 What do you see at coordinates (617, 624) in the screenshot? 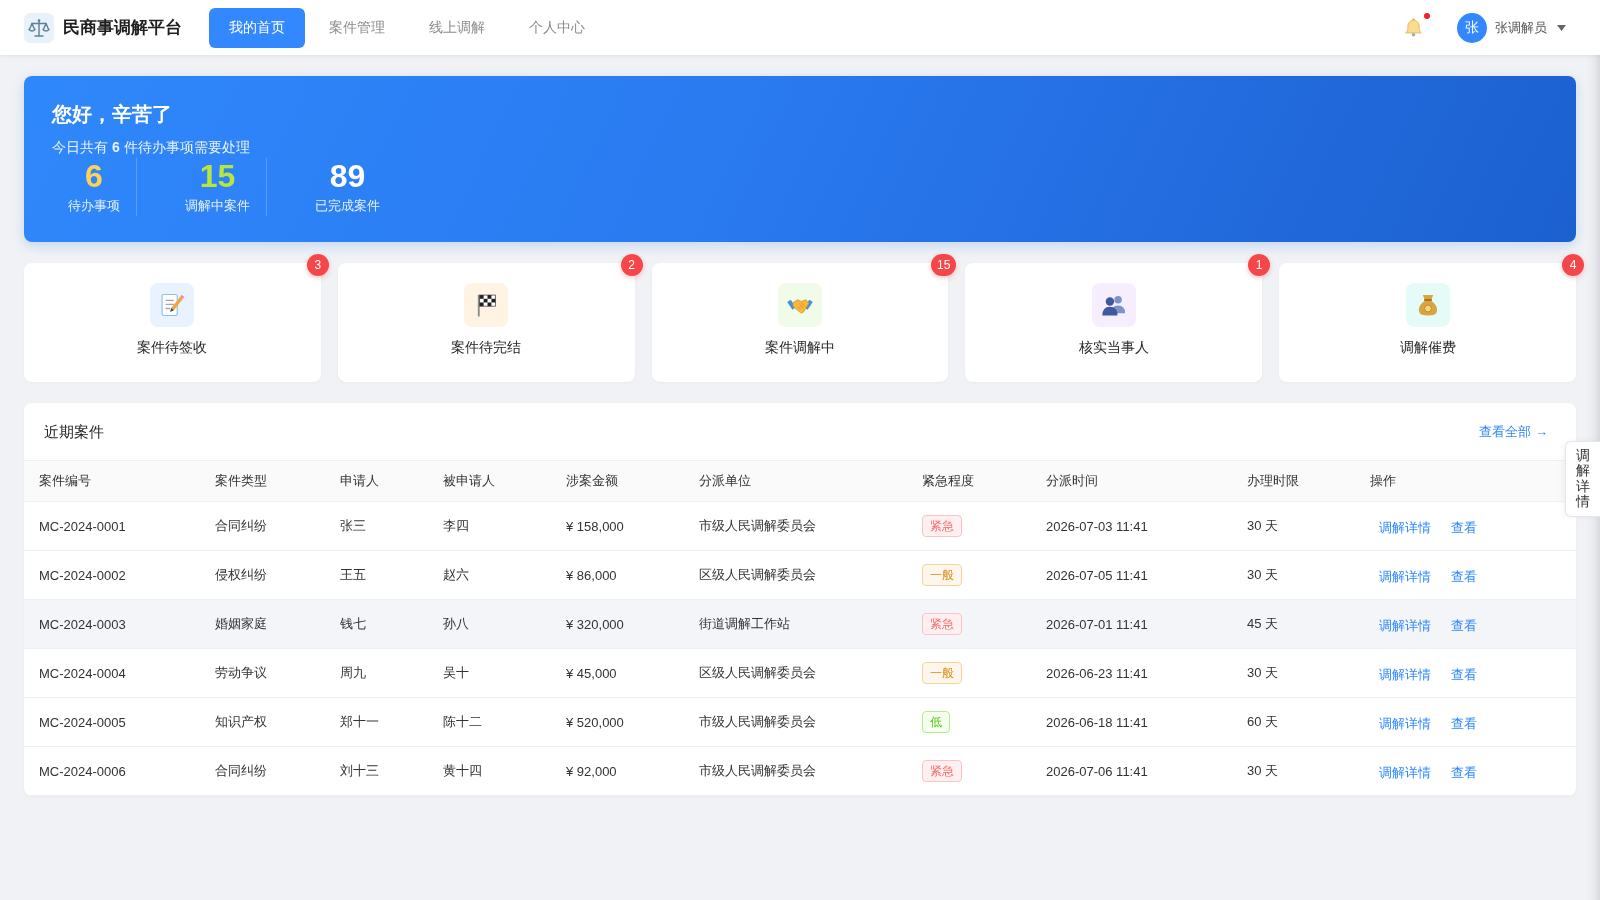
I see `table-cell: ¥ 320,000` at bounding box center [617, 624].